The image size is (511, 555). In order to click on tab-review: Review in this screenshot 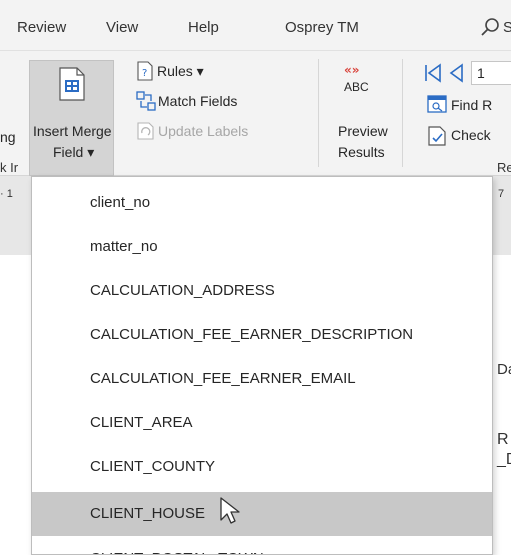, I will do `click(41, 27)`.